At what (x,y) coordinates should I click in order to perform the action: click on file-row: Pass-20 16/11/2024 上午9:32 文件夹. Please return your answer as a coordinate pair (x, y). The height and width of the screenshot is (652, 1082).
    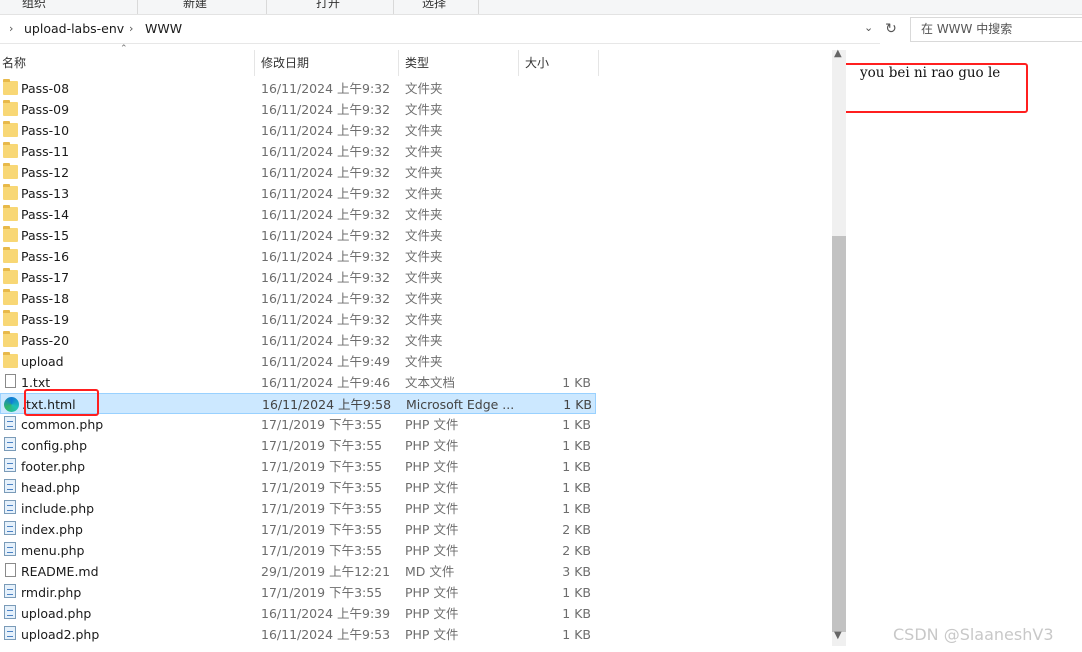
    Looking at the image, I should click on (298, 340).